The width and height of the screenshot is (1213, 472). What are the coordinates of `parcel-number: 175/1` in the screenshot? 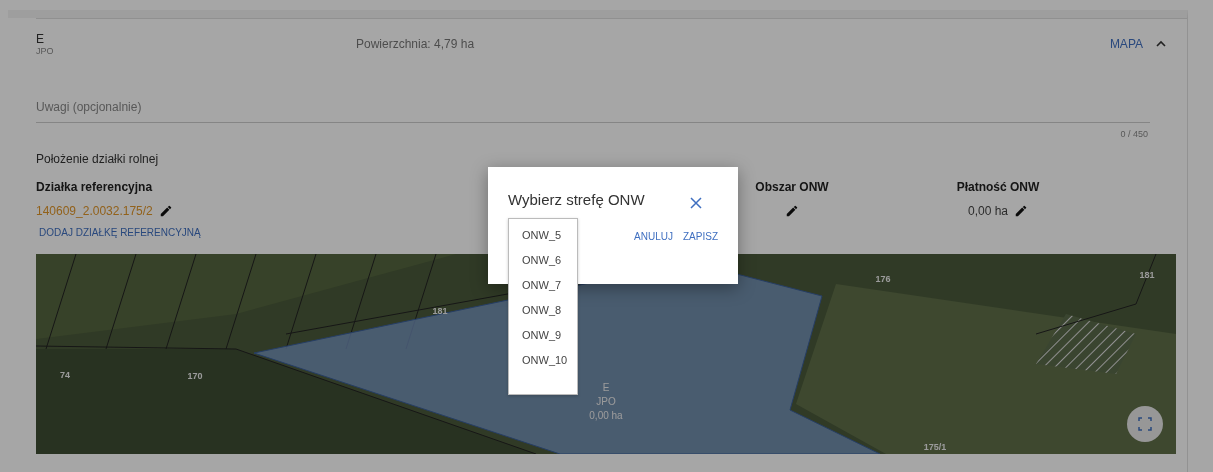 It's located at (935, 447).